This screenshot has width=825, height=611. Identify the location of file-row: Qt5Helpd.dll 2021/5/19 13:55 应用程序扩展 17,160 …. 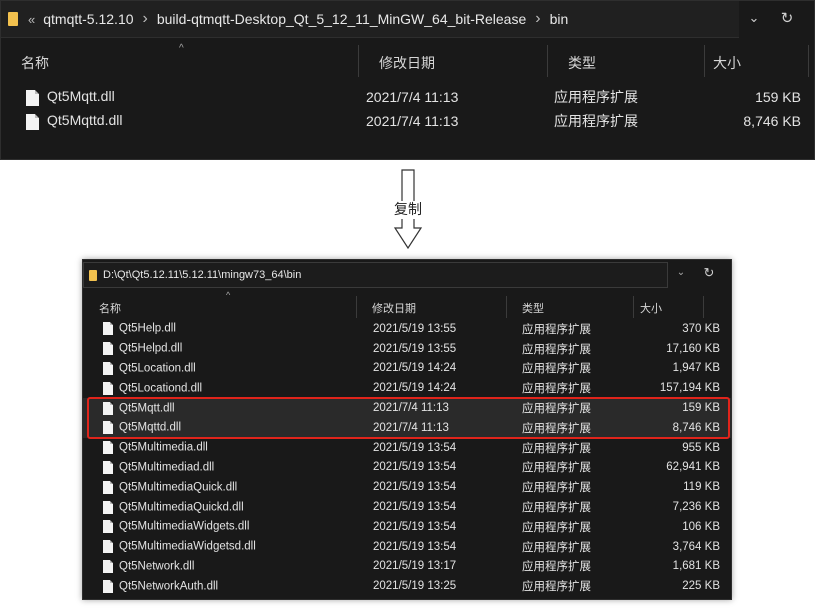
(407, 349).